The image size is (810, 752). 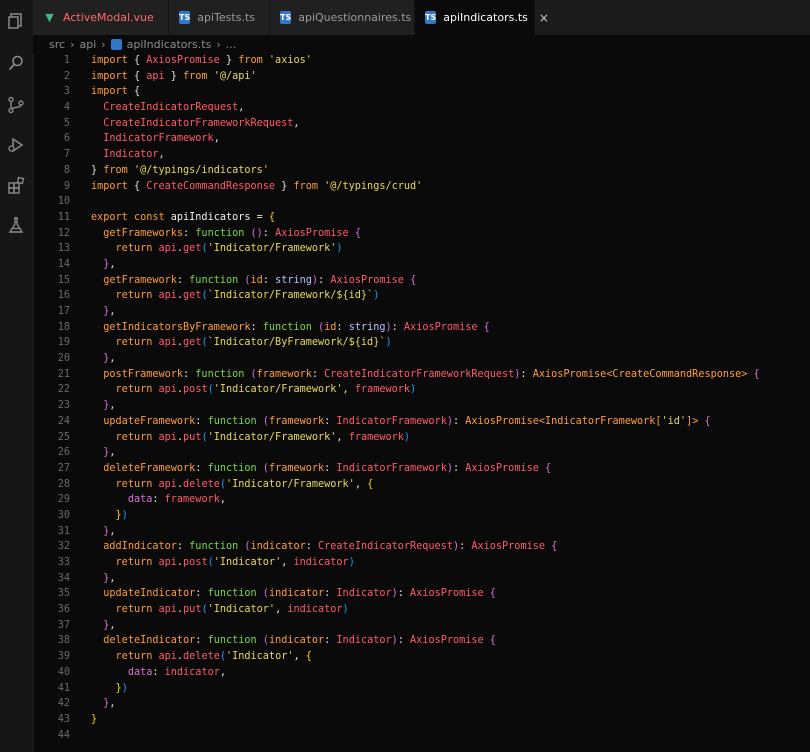 What do you see at coordinates (421, 265) in the screenshot?
I see `code-line: 14 },` at bounding box center [421, 265].